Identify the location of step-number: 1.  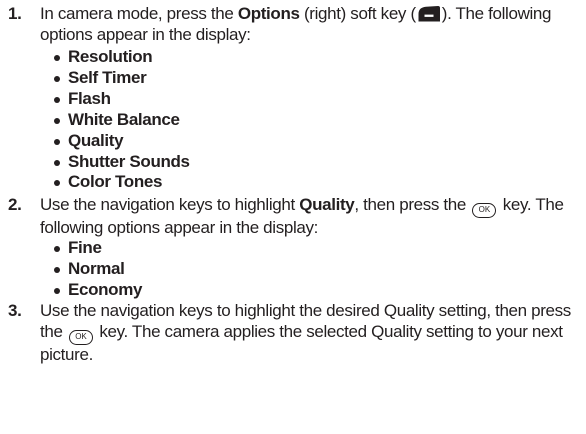
(14, 14).